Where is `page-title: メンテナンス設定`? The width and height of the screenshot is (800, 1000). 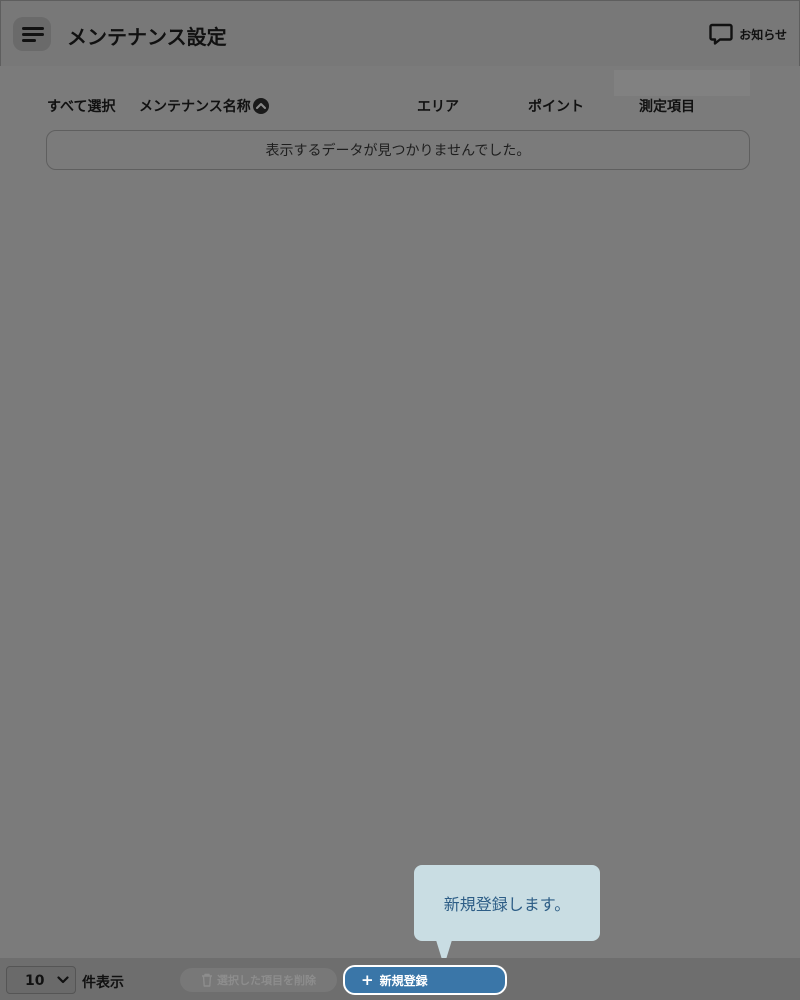
page-title: メンテナンス設定 is located at coordinates (147, 37).